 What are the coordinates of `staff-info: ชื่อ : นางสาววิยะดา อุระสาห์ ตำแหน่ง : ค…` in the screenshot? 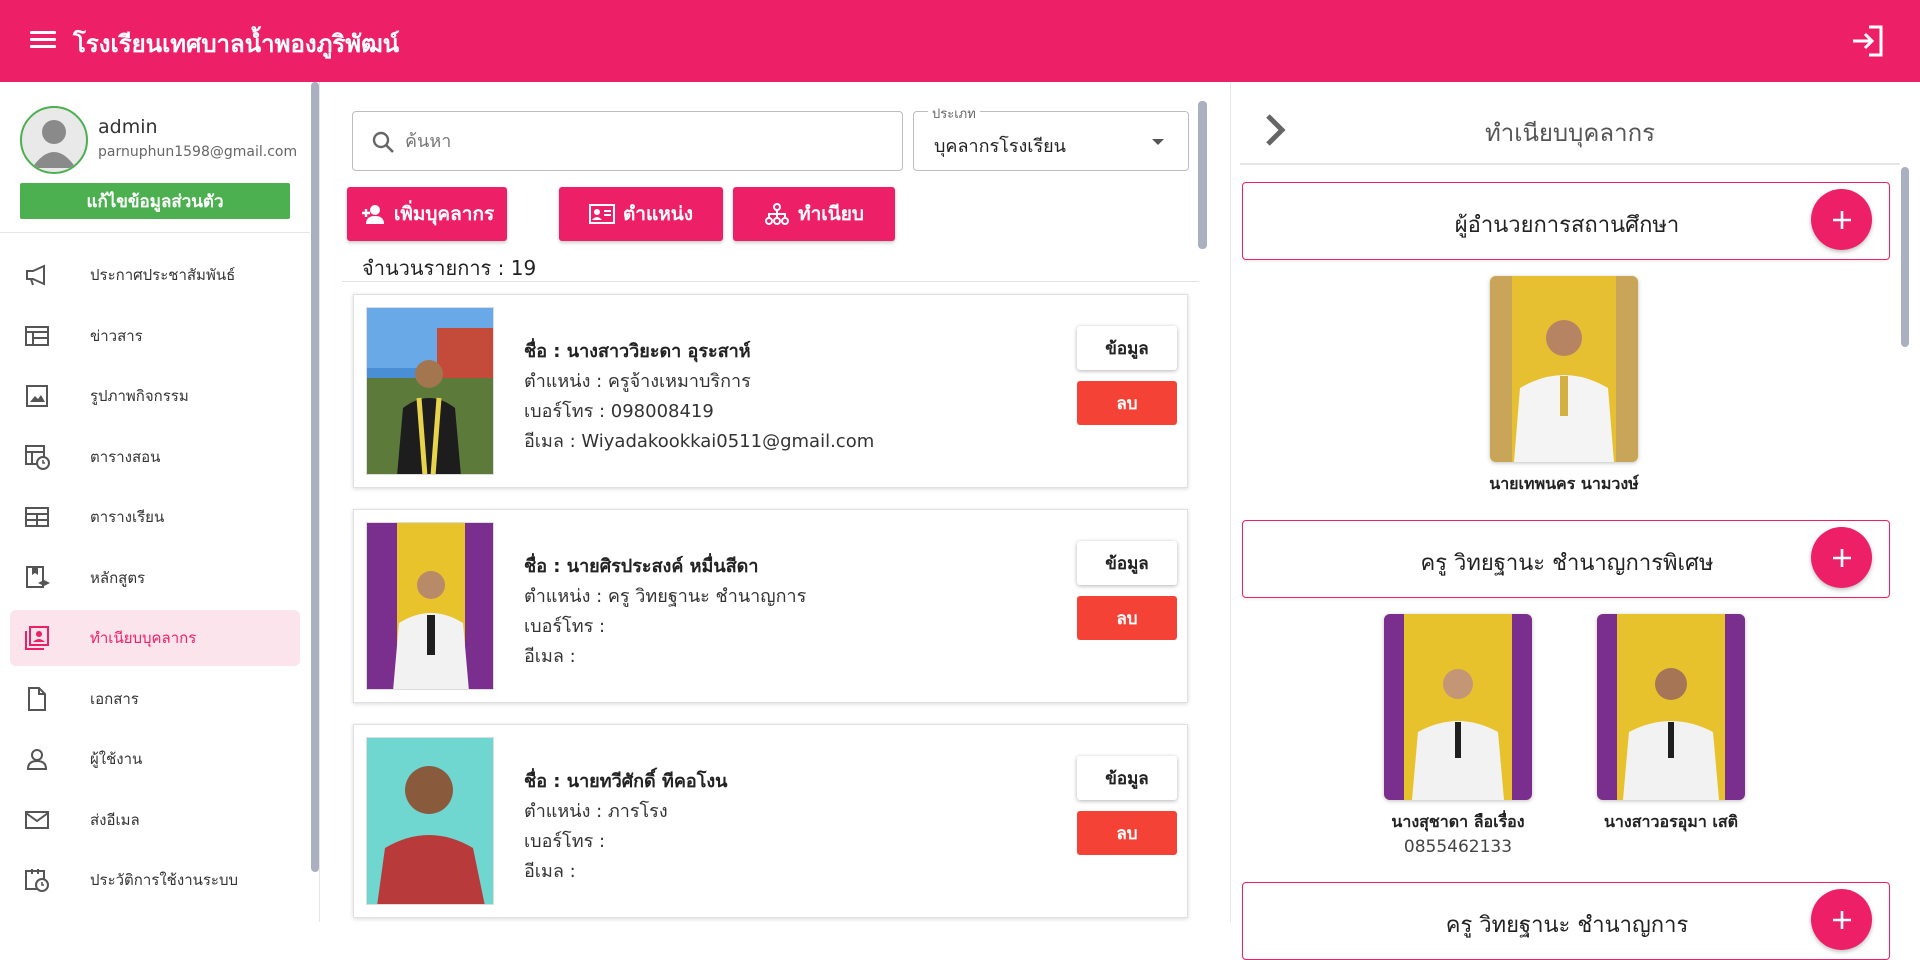 It's located at (699, 397).